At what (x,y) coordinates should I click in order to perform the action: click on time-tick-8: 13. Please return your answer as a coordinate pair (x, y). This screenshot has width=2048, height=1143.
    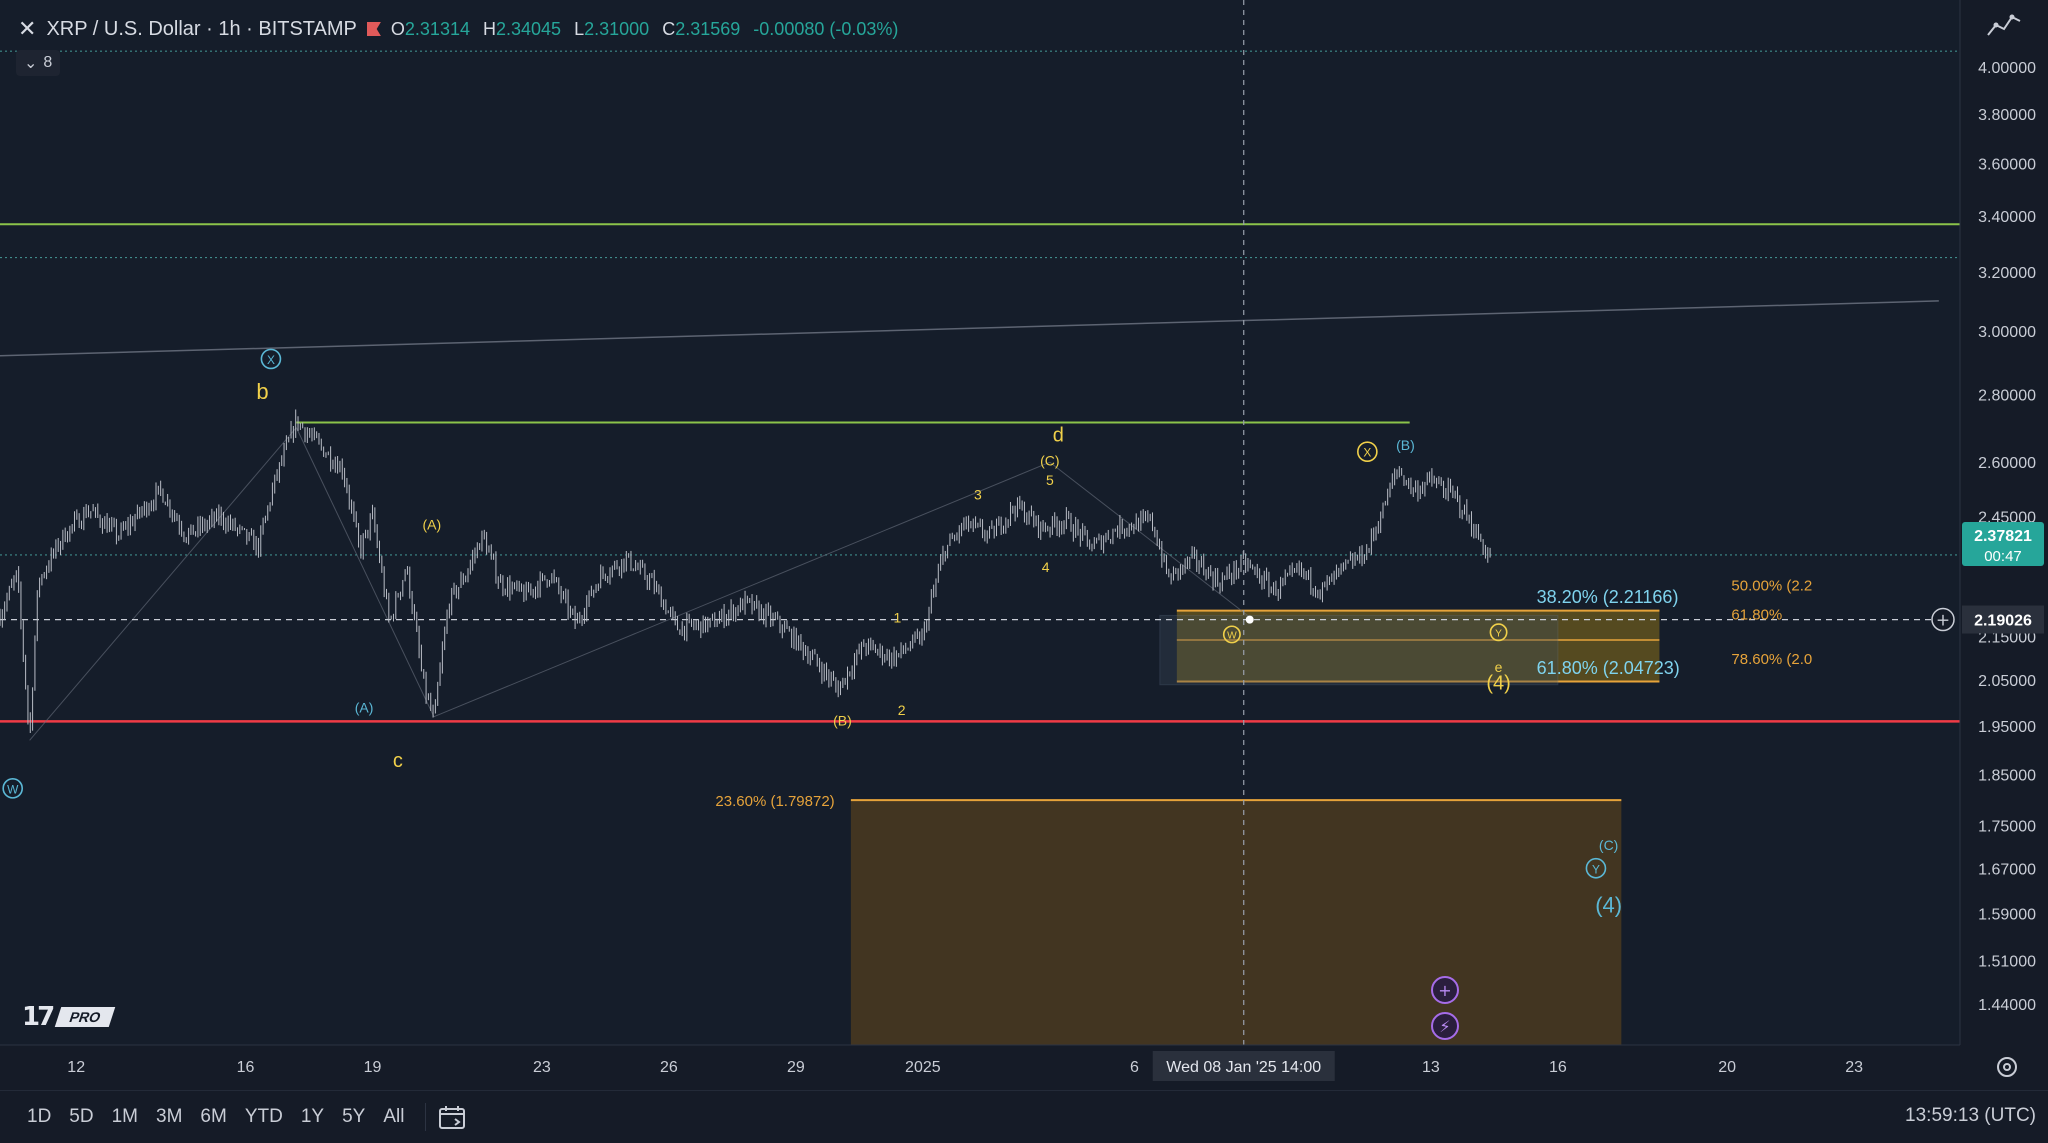
    Looking at the image, I should click on (1431, 1067).